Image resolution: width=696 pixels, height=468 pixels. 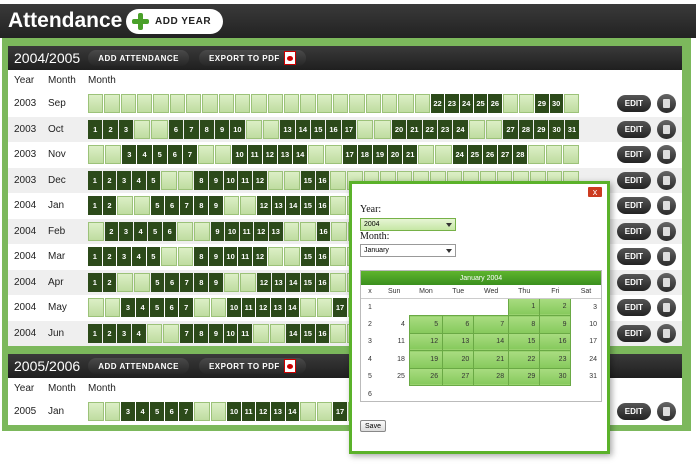 What do you see at coordinates (555, 324) in the screenshot?
I see `calendar-day-selectable: 9` at bounding box center [555, 324].